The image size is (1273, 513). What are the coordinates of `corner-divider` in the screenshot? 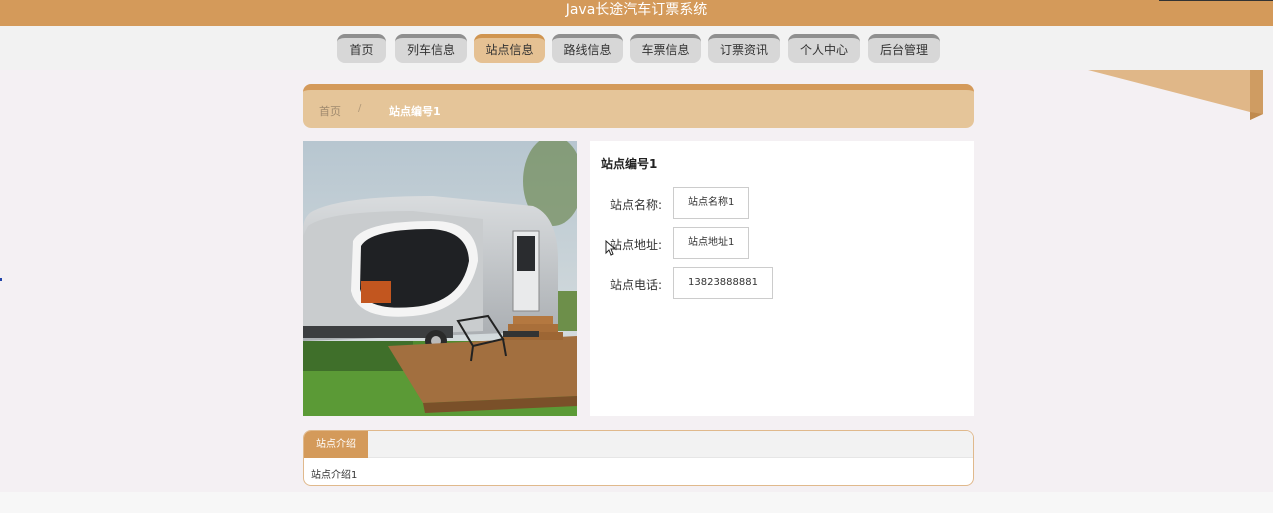 It's located at (1216, 0).